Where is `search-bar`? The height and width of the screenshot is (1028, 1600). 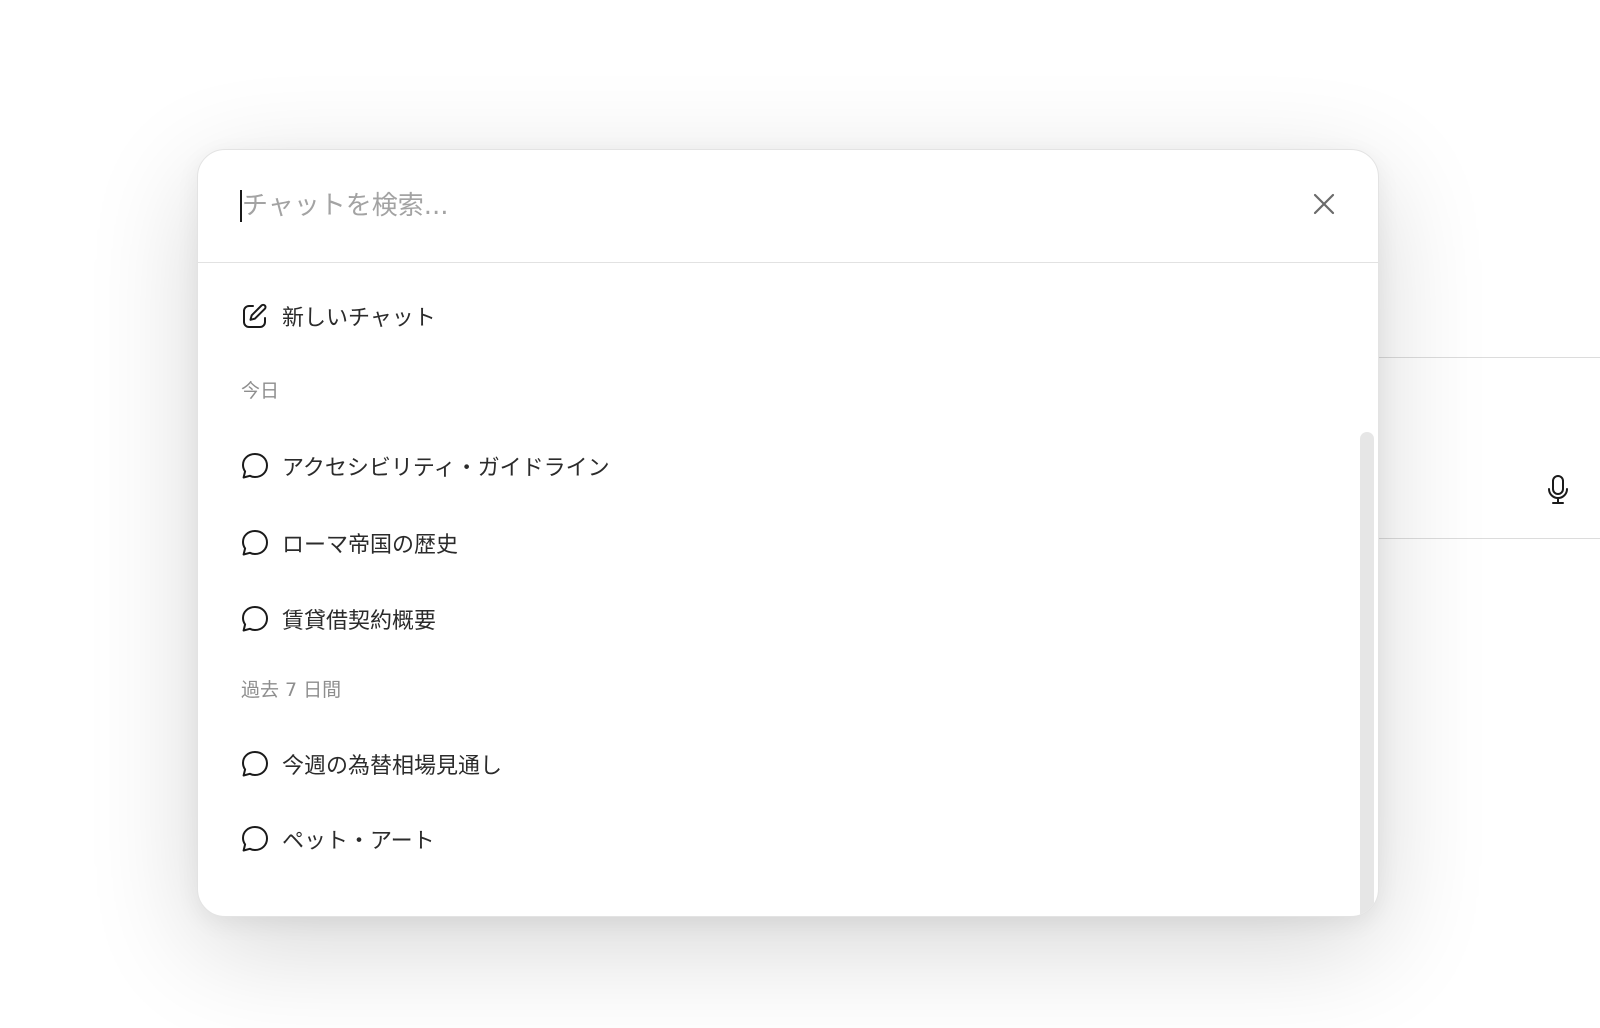 search-bar is located at coordinates (788, 206).